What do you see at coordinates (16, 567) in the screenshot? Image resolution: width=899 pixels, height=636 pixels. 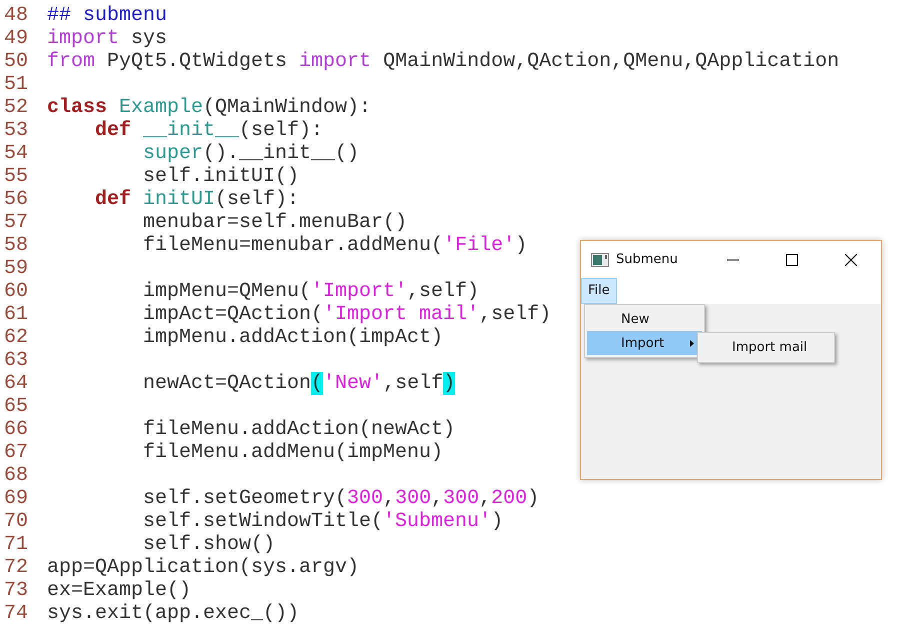 I see `line-number: 72` at bounding box center [16, 567].